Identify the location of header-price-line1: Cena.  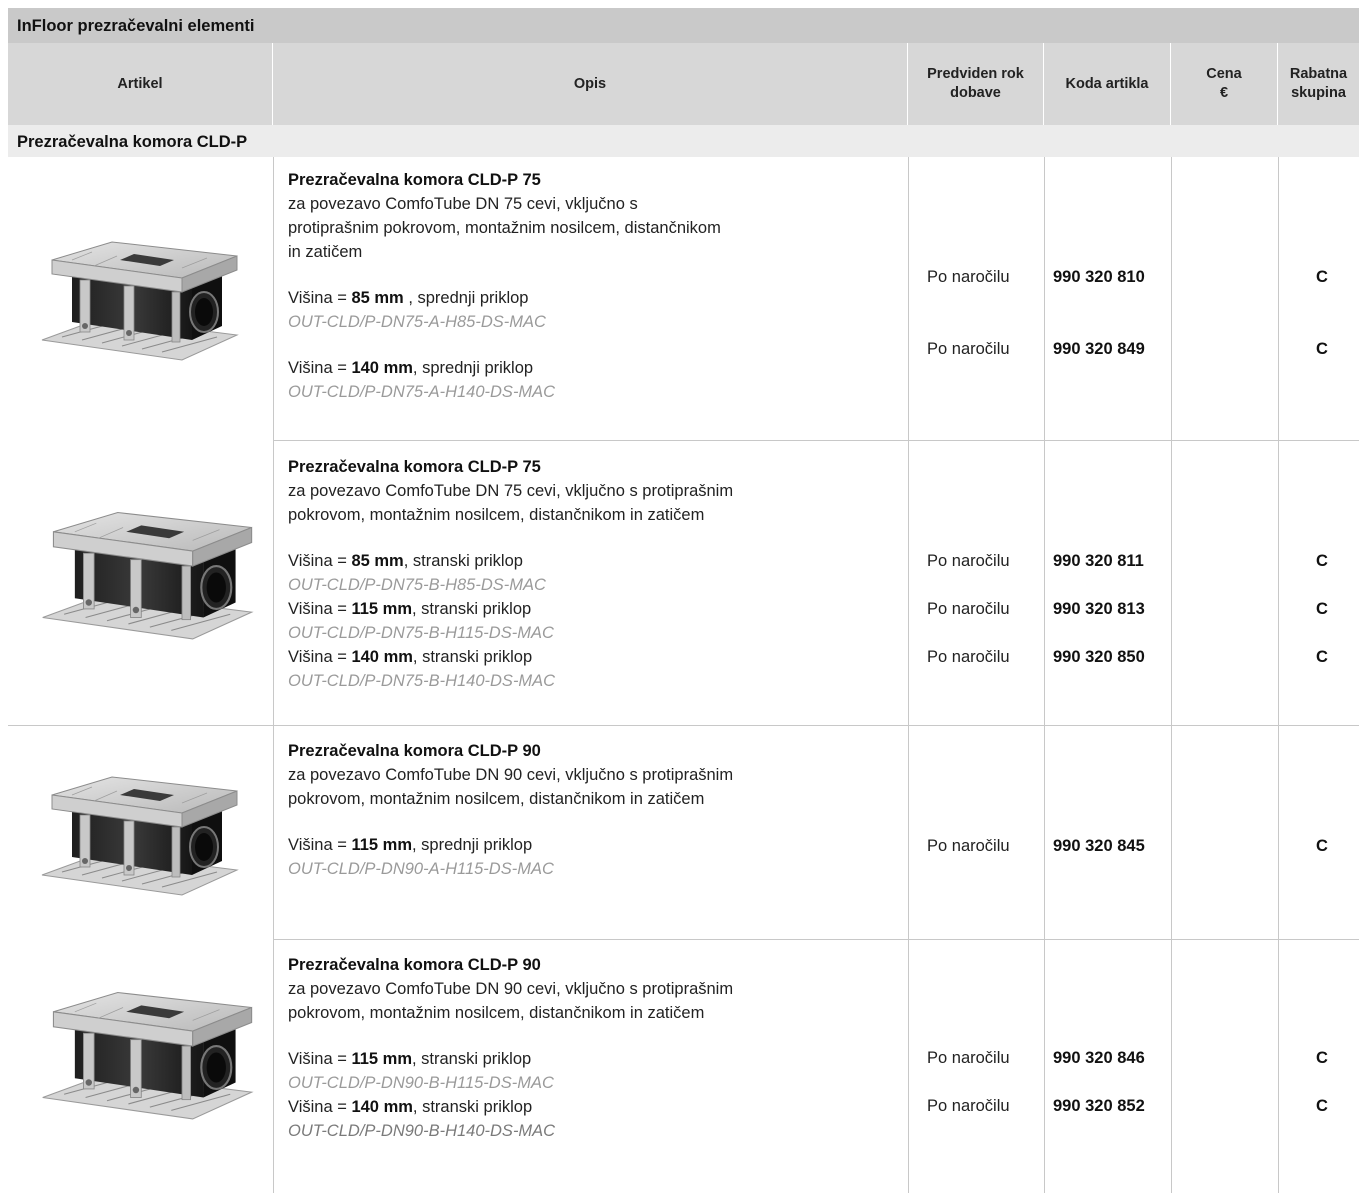
(1224, 74).